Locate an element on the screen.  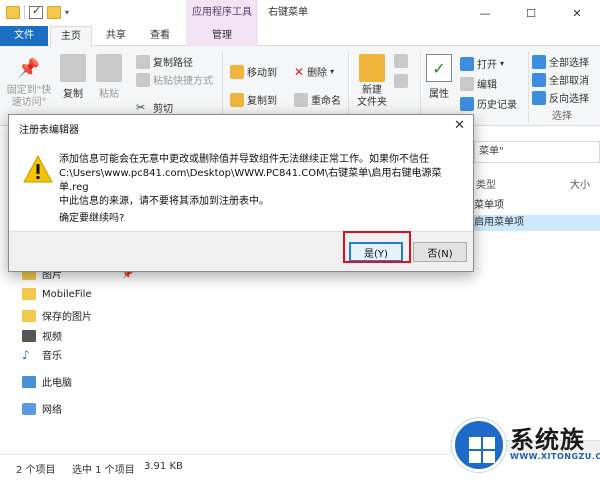
new-item-button is located at coordinates (401, 61).